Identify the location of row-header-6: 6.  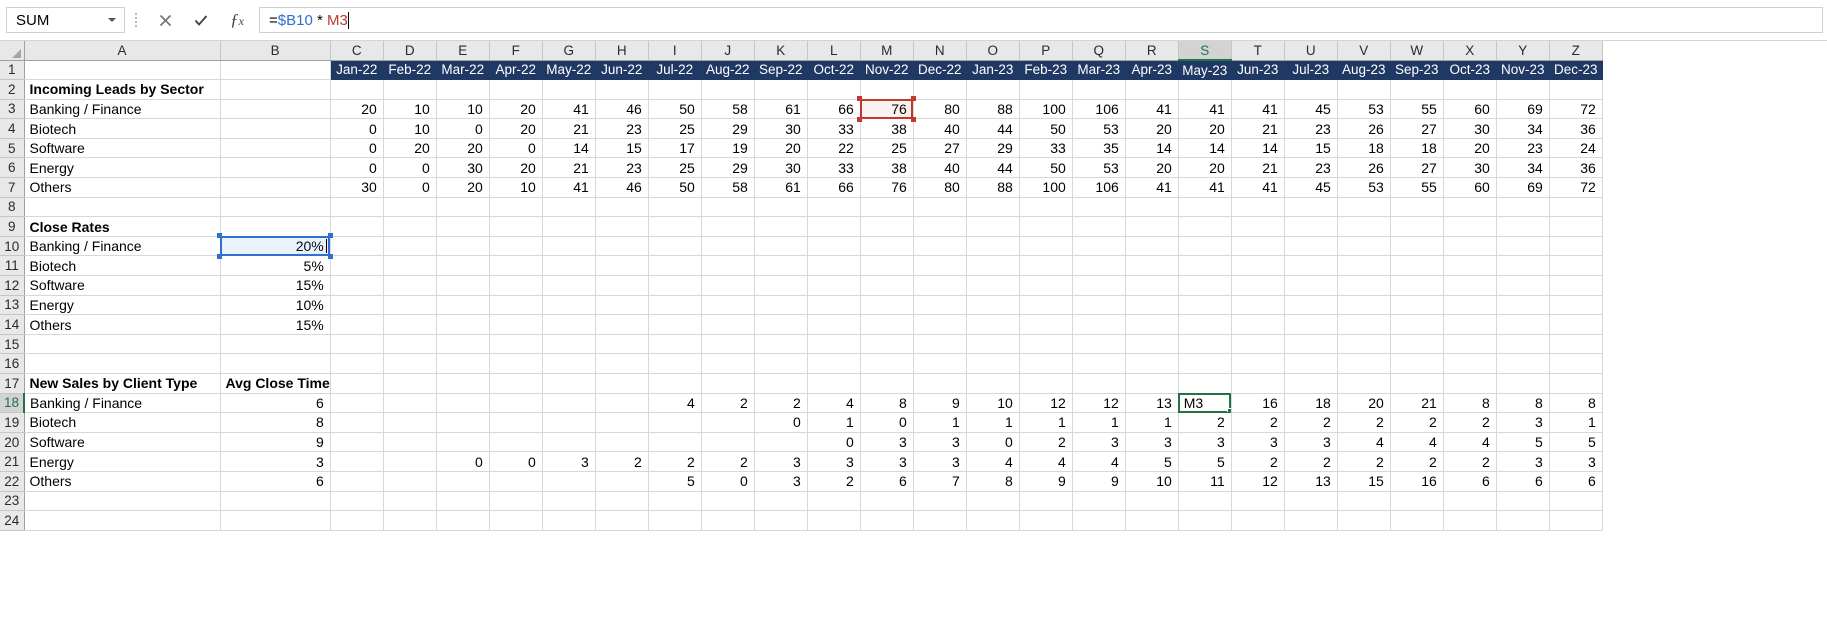
(12, 168).